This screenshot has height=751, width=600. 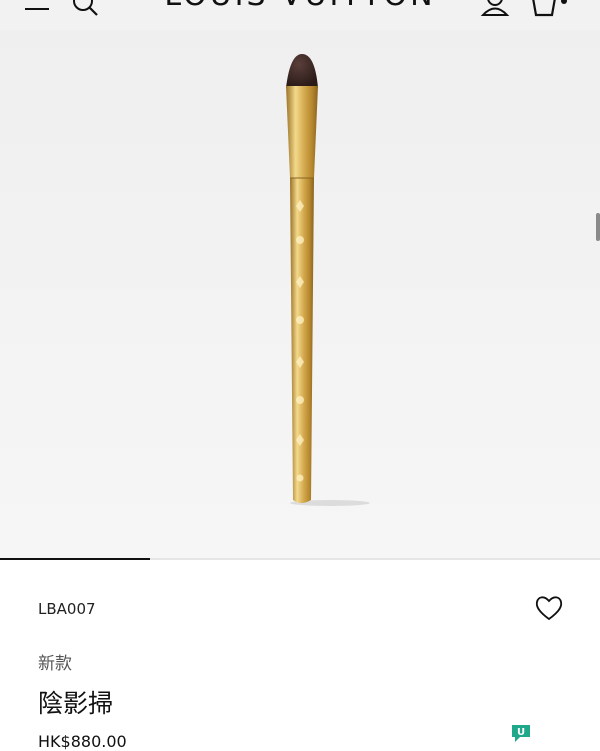 I want to click on chat-assistant-icon: U, so click(x=521, y=733).